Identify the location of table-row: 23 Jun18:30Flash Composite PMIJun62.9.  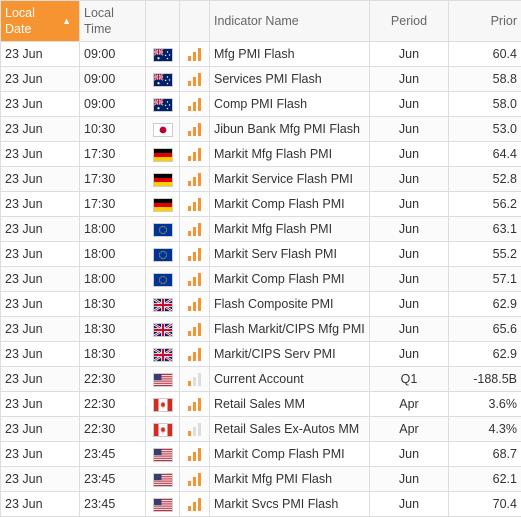
(261, 304).